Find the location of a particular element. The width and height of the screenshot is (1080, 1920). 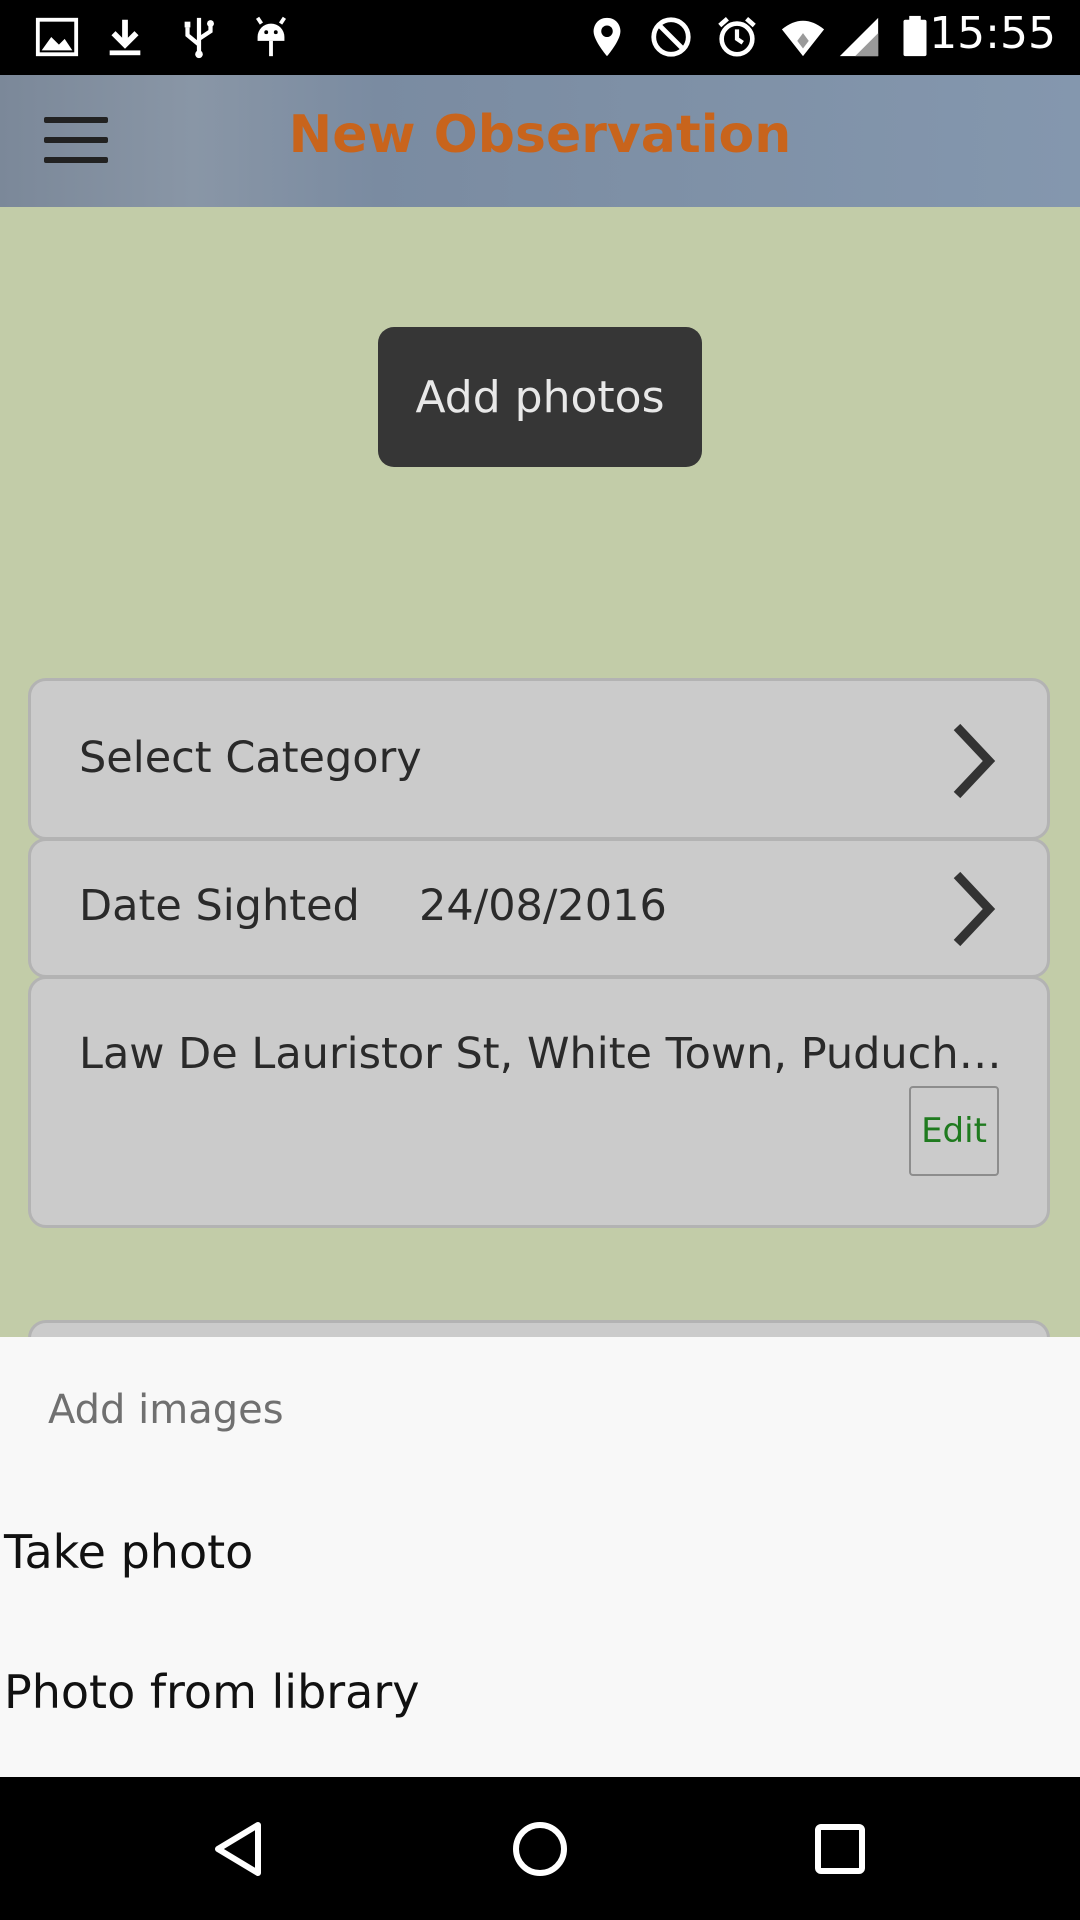

date-sighted-value: 24/08/2016 is located at coordinates (543, 906).